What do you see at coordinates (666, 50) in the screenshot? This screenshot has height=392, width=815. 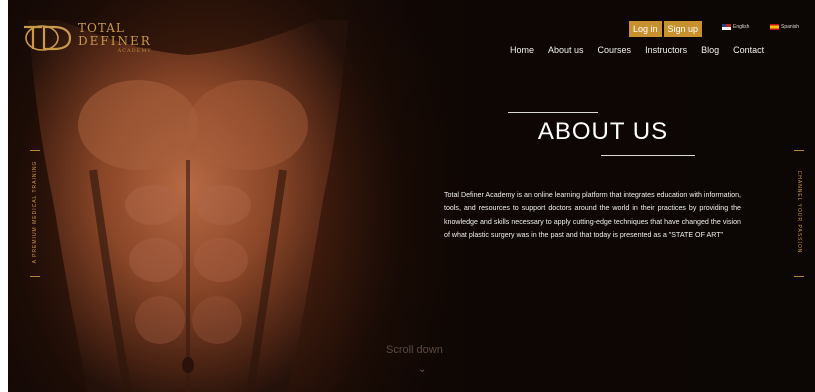 I see `nav-instructors: Instructors` at bounding box center [666, 50].